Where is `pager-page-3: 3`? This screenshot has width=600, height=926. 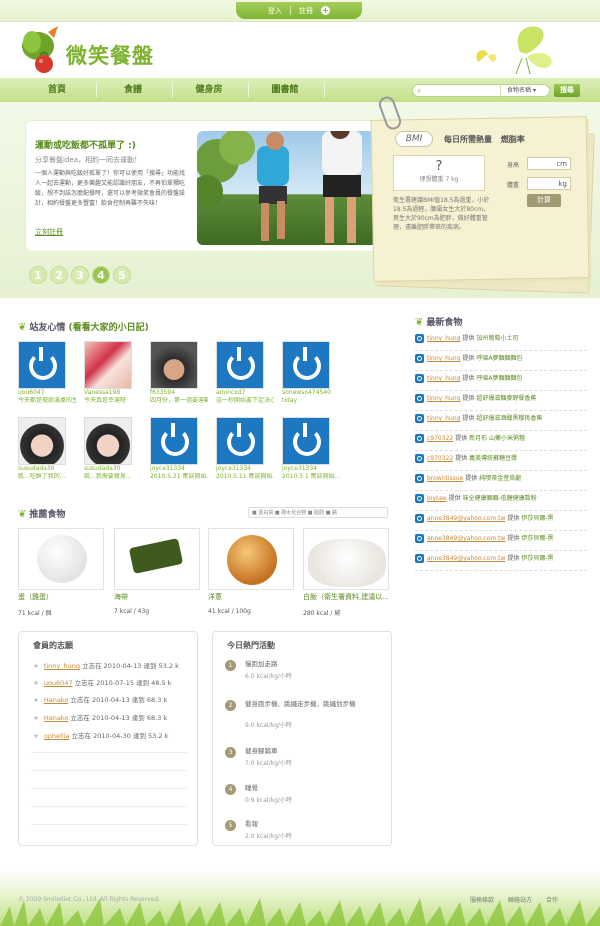
pager-page-3: 3 is located at coordinates (80, 275).